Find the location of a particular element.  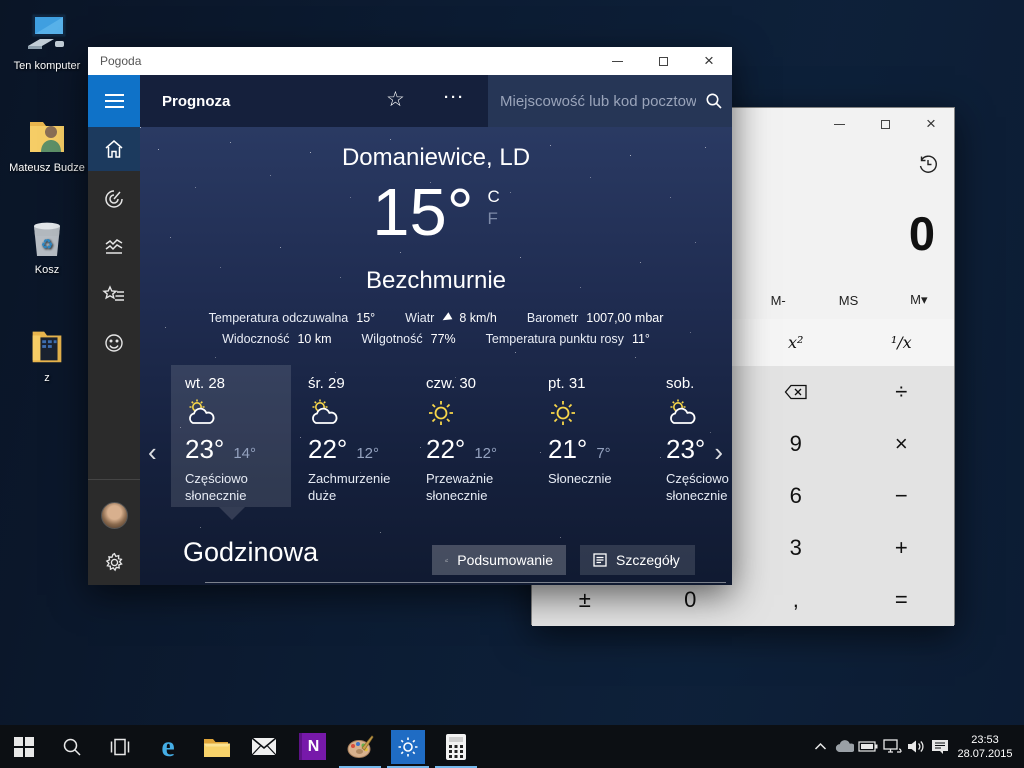

forecast-tile-selected: wt. 28 23° 14° Częściowo słonecznie is located at coordinates (231, 442).